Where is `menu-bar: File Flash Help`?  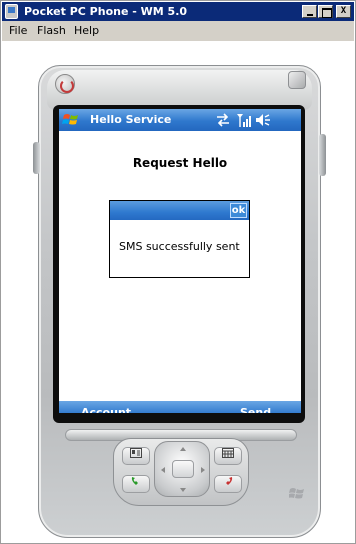 menu-bar: File Flash Help is located at coordinates (178, 31).